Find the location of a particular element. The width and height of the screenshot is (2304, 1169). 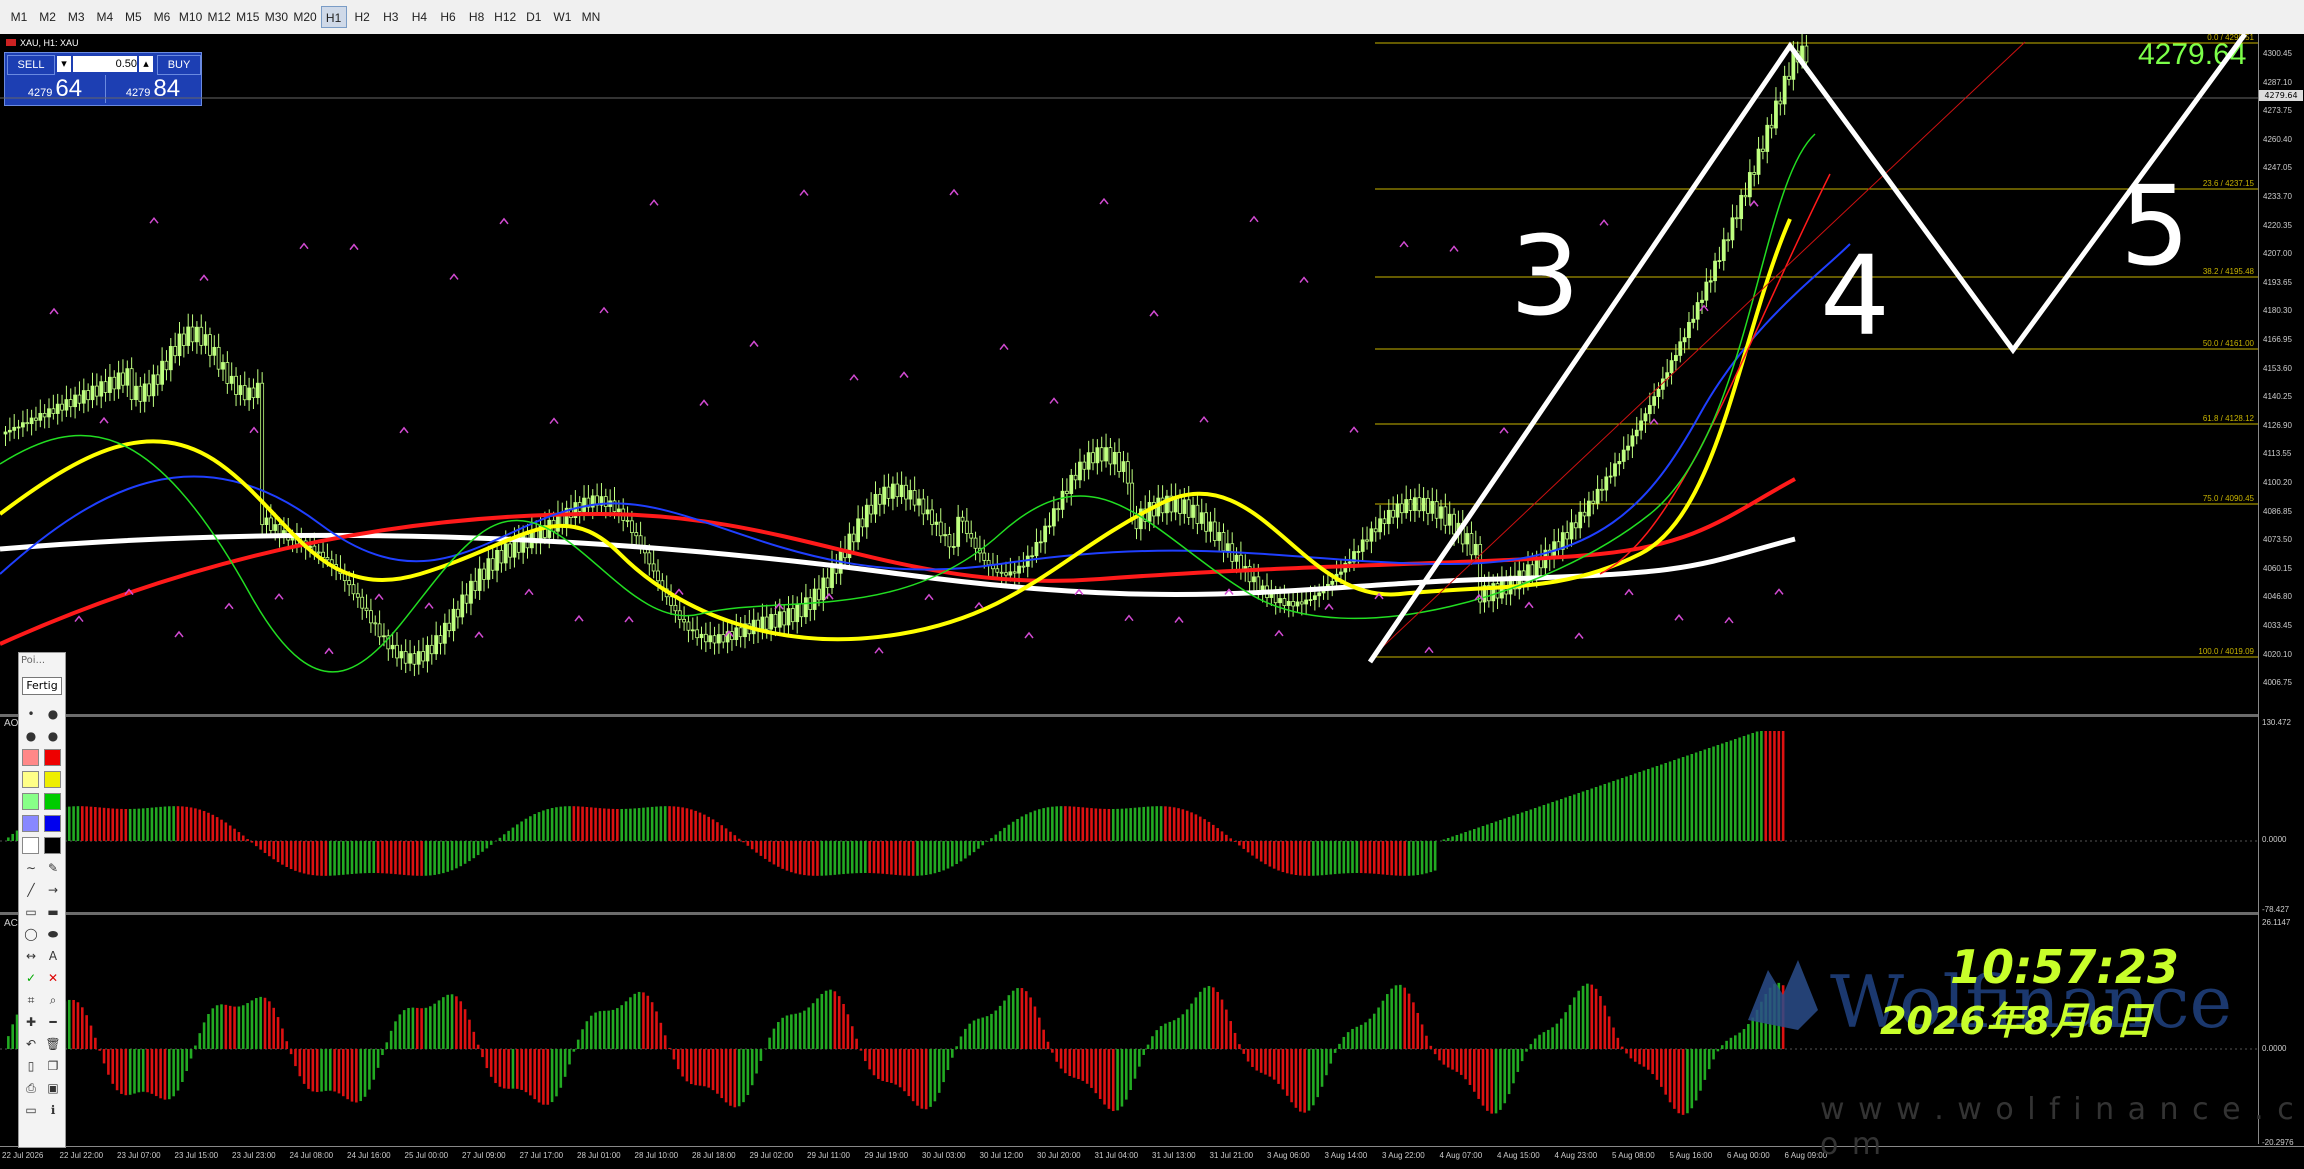

timeframe-button-m1: M1 is located at coordinates (19, 17).